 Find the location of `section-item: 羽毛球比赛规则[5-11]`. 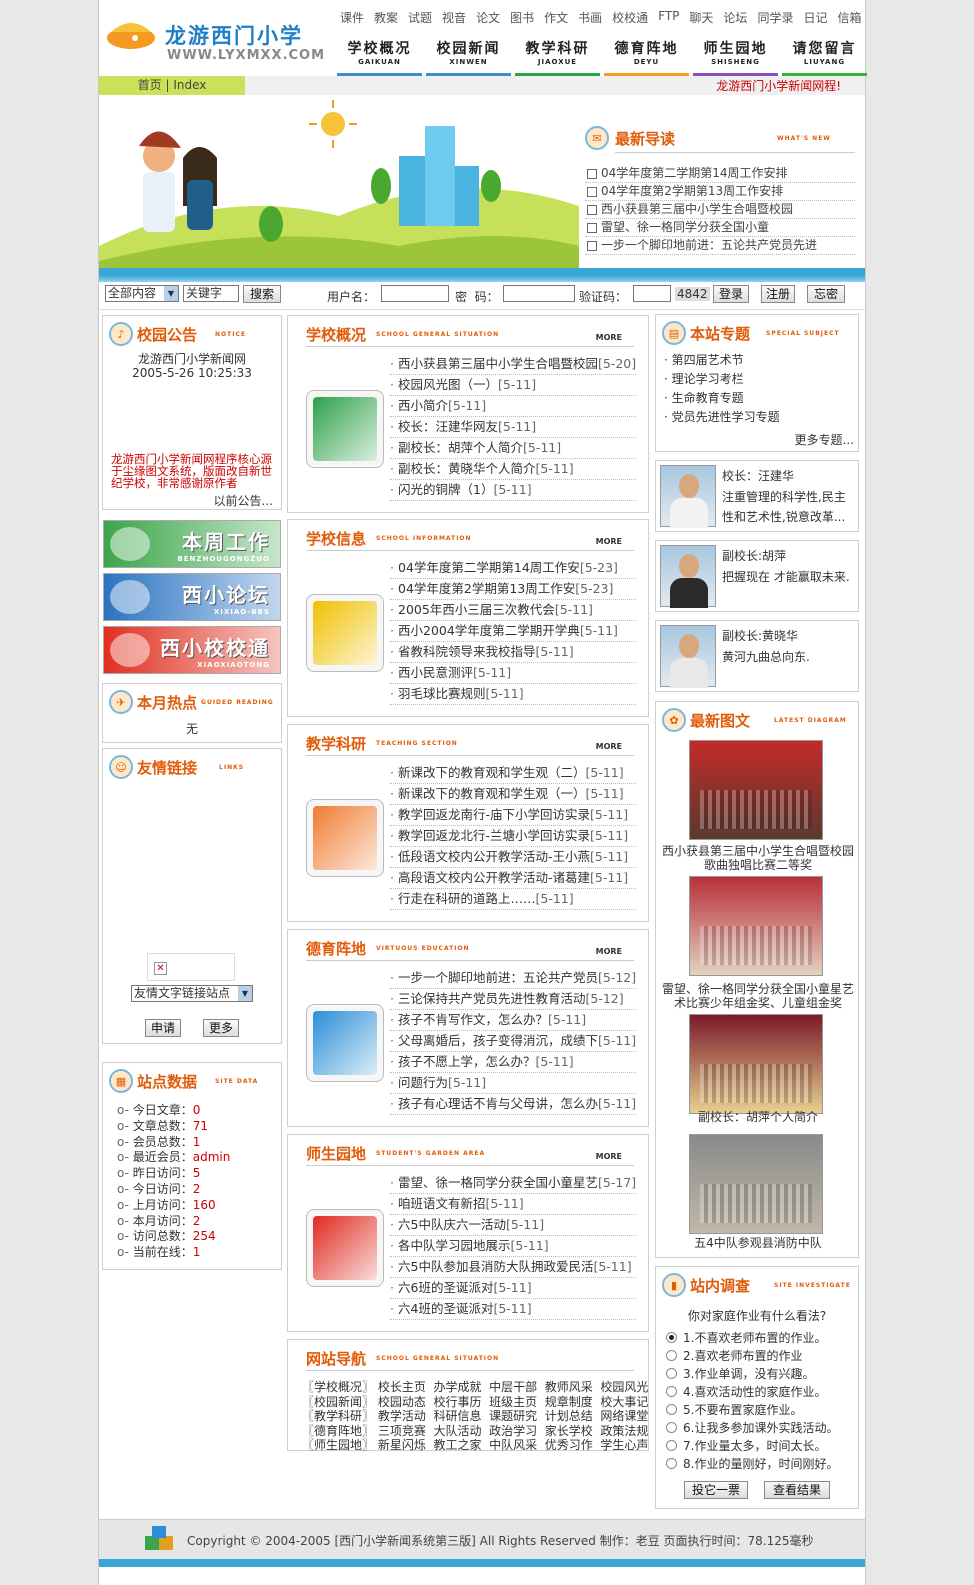

section-item: 羽毛球比赛规则[5-11] is located at coordinates (513, 694).